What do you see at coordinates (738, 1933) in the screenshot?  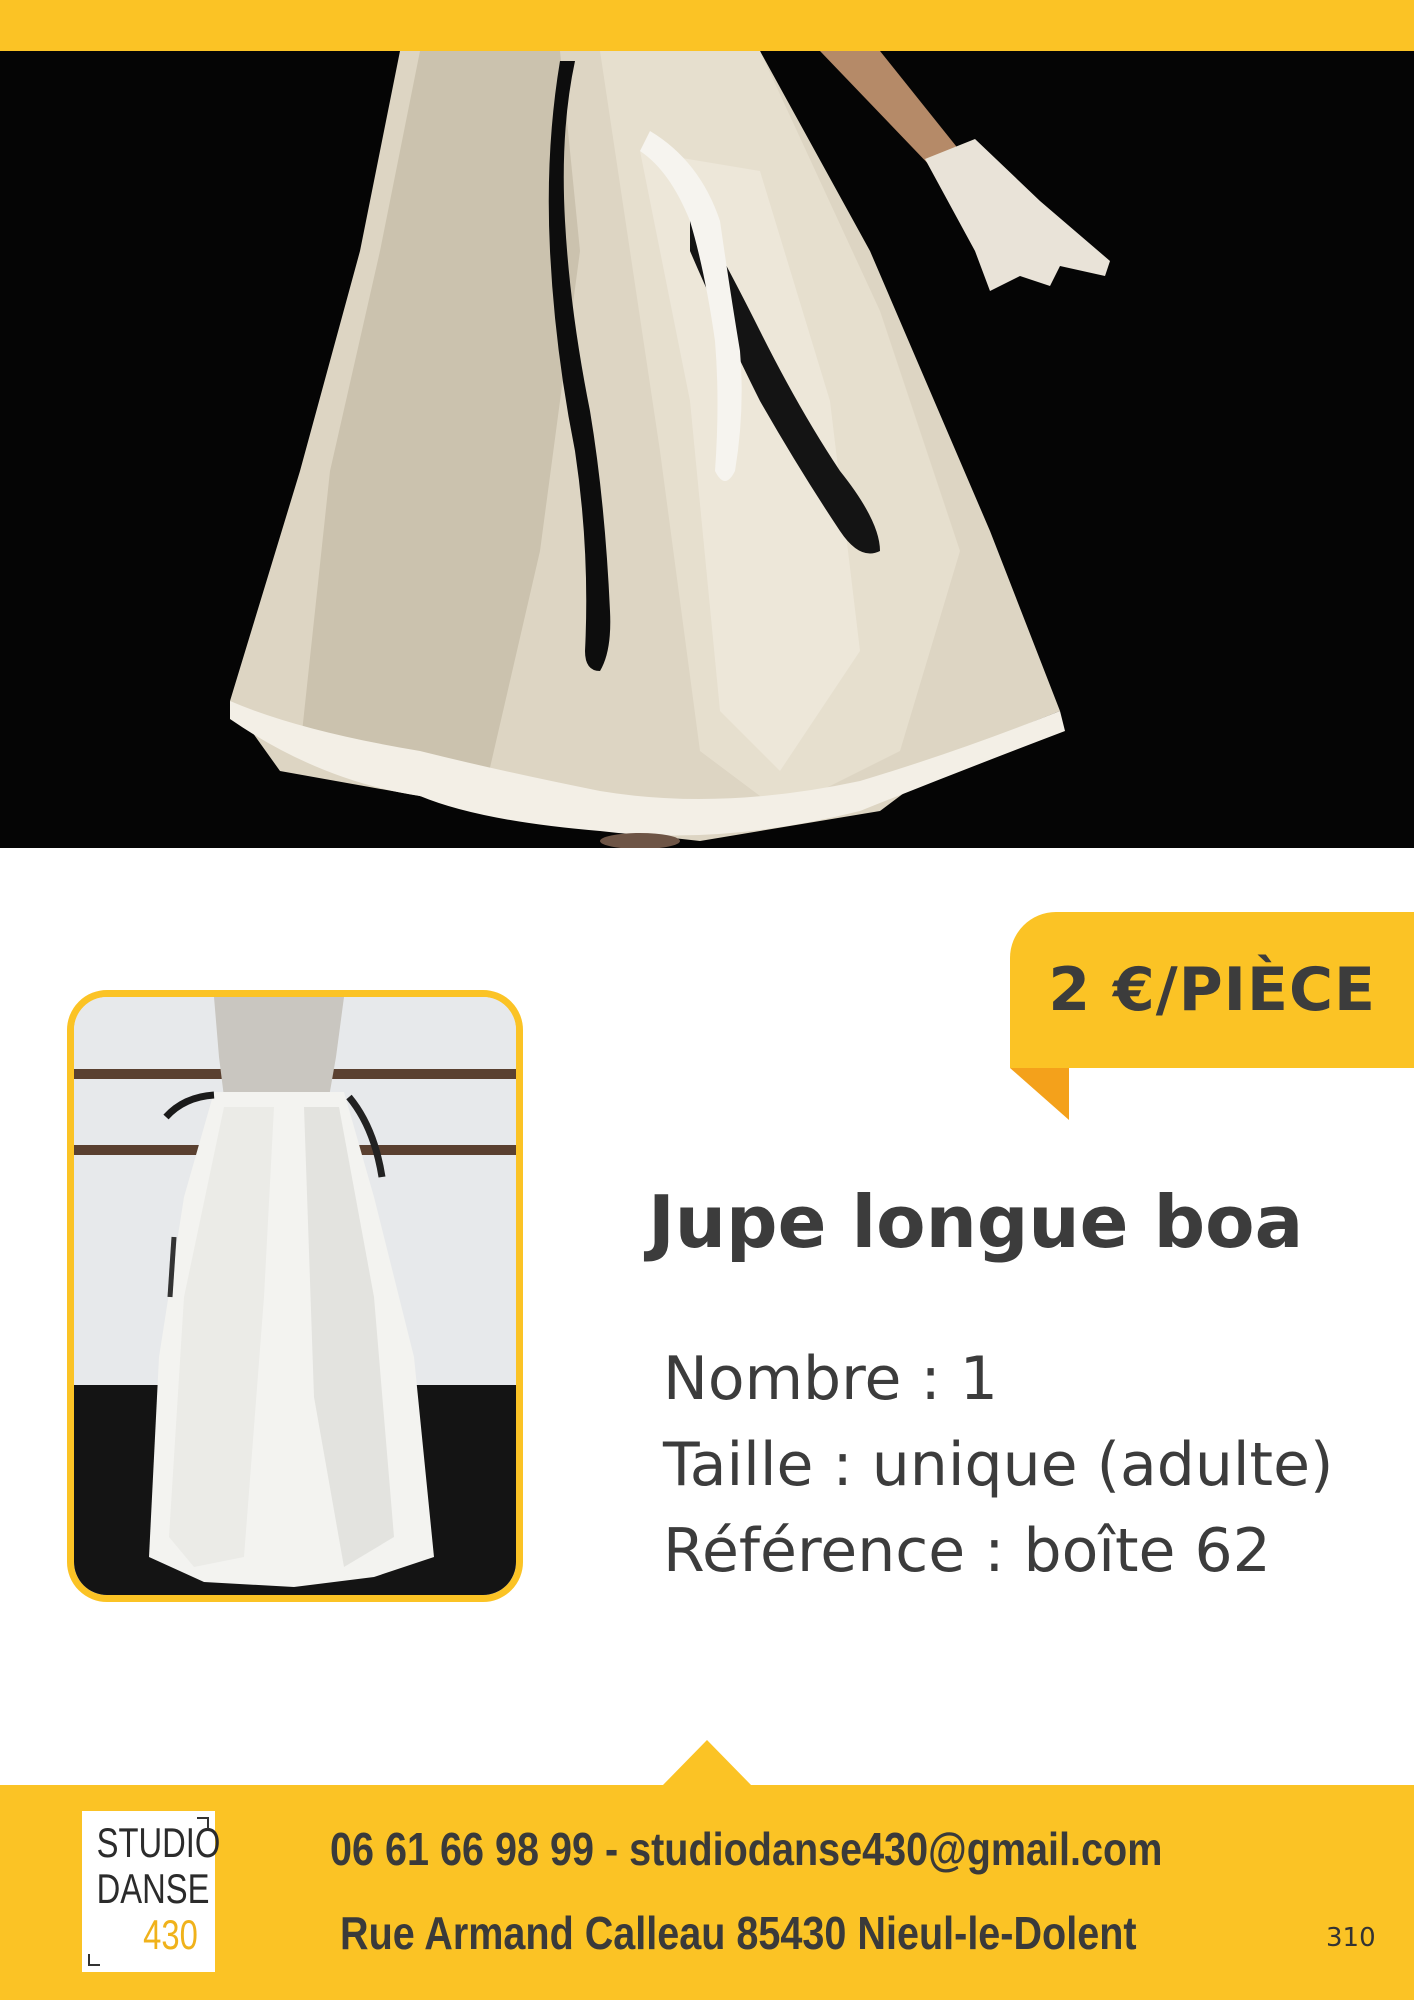 I see `address-line: Rue Armand Calleau 85430 Nieul-le-Dolent` at bounding box center [738, 1933].